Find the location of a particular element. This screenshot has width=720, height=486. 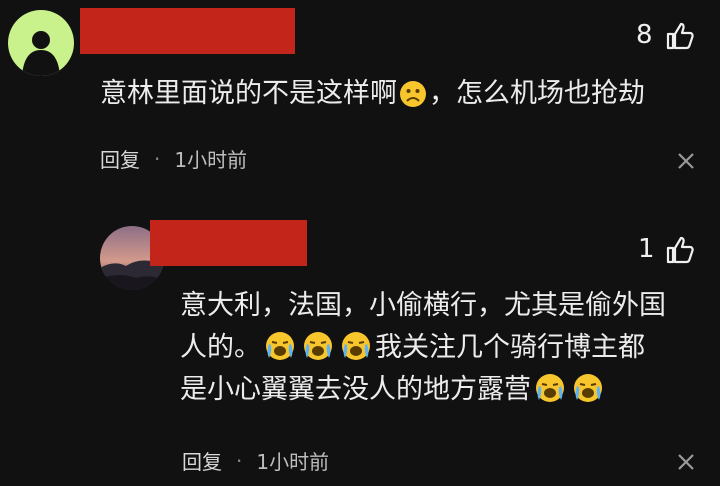

comment-text: 意林里面说的不是这样啊 ，怎么机场也抢劫 is located at coordinates (372, 97).